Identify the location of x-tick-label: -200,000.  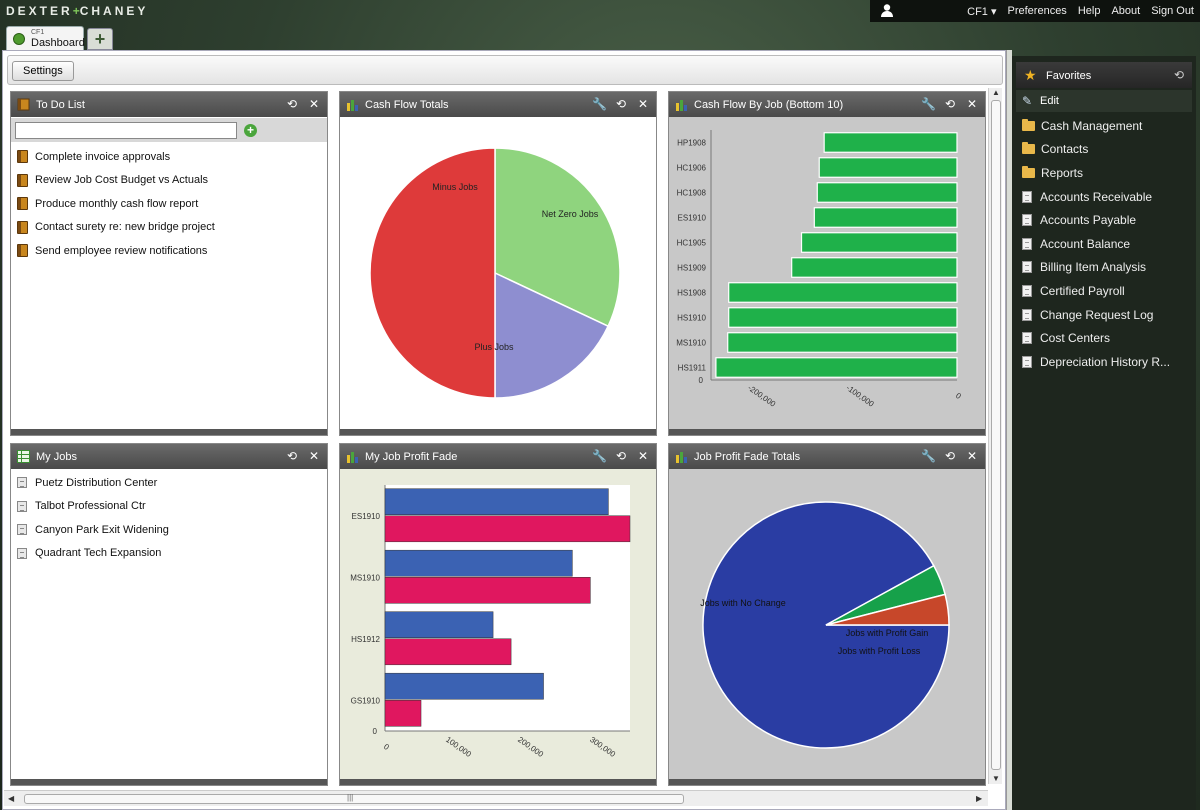
(761, 396).